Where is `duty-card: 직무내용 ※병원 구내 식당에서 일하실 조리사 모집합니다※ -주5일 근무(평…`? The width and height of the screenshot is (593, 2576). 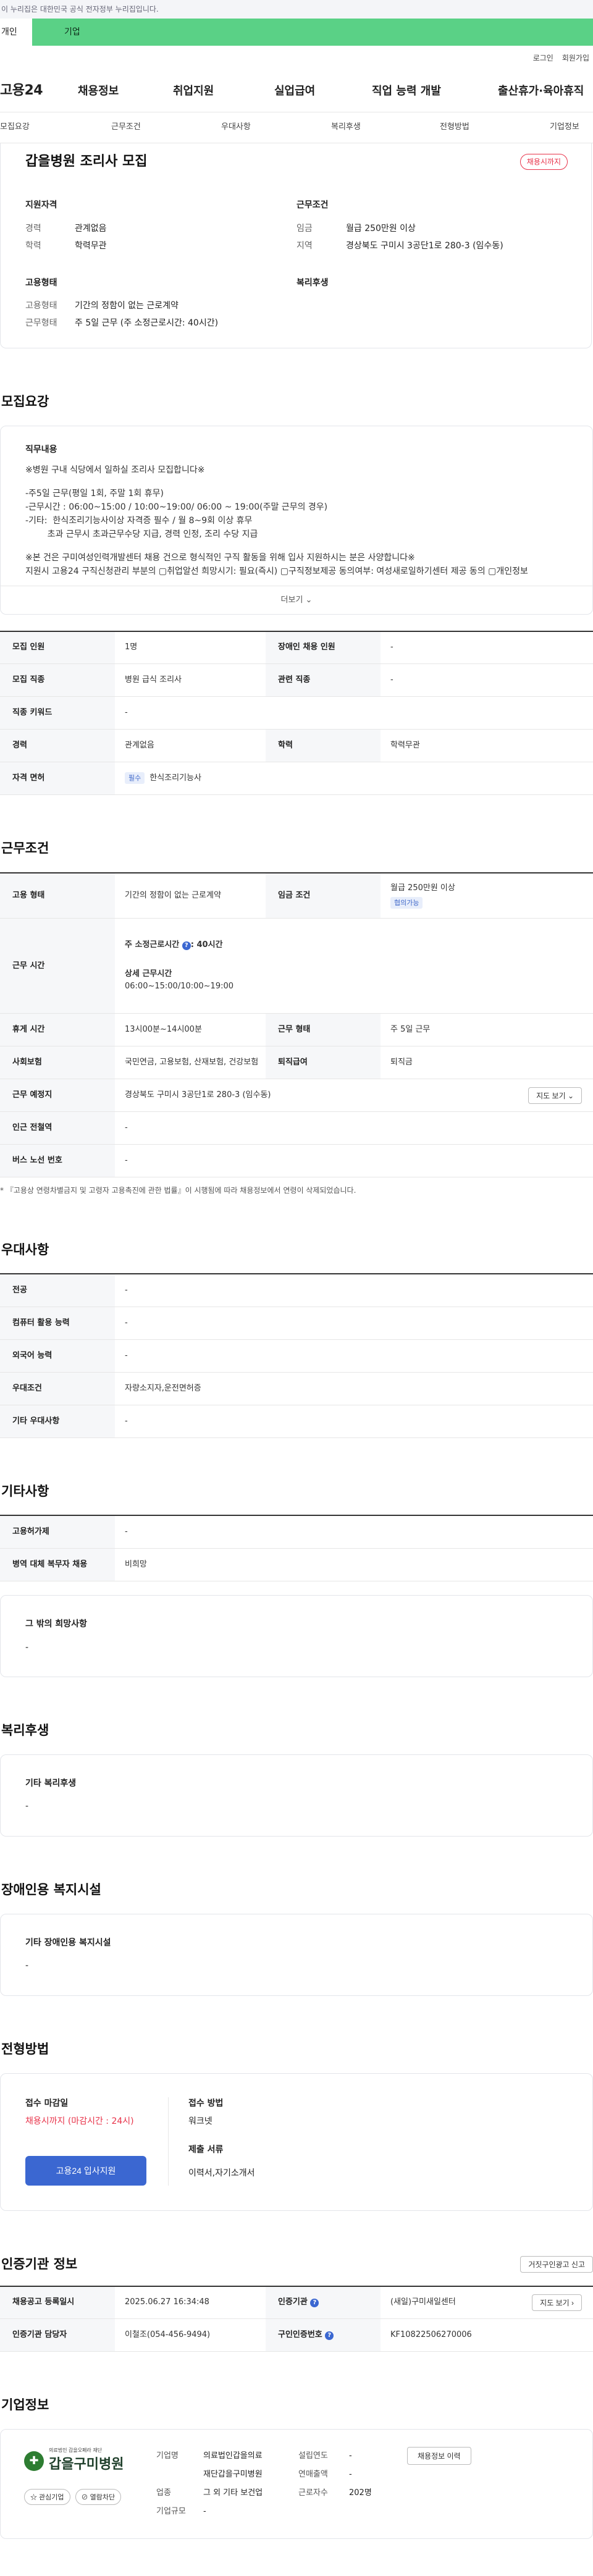
duty-card: 직무내용 ※병원 구내 식당에서 일하실 조리사 모집합니다※ -주5일 근무(평… is located at coordinates (296, 520).